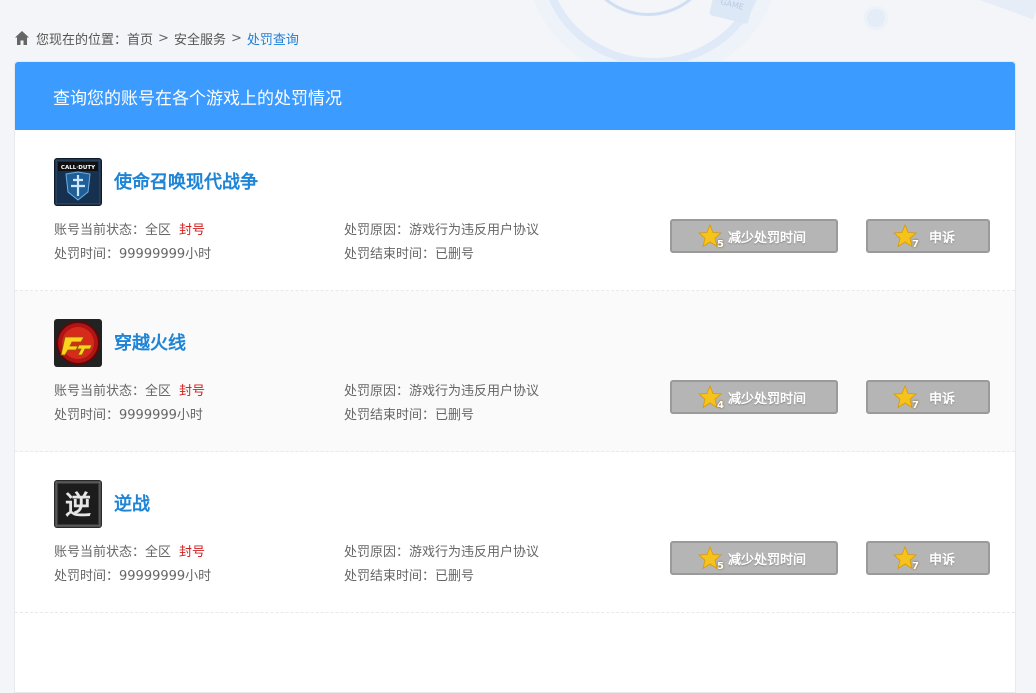  What do you see at coordinates (197, 98) in the screenshot?
I see `panel-title: 查询您的账号在各个游戏上的处罚情况` at bounding box center [197, 98].